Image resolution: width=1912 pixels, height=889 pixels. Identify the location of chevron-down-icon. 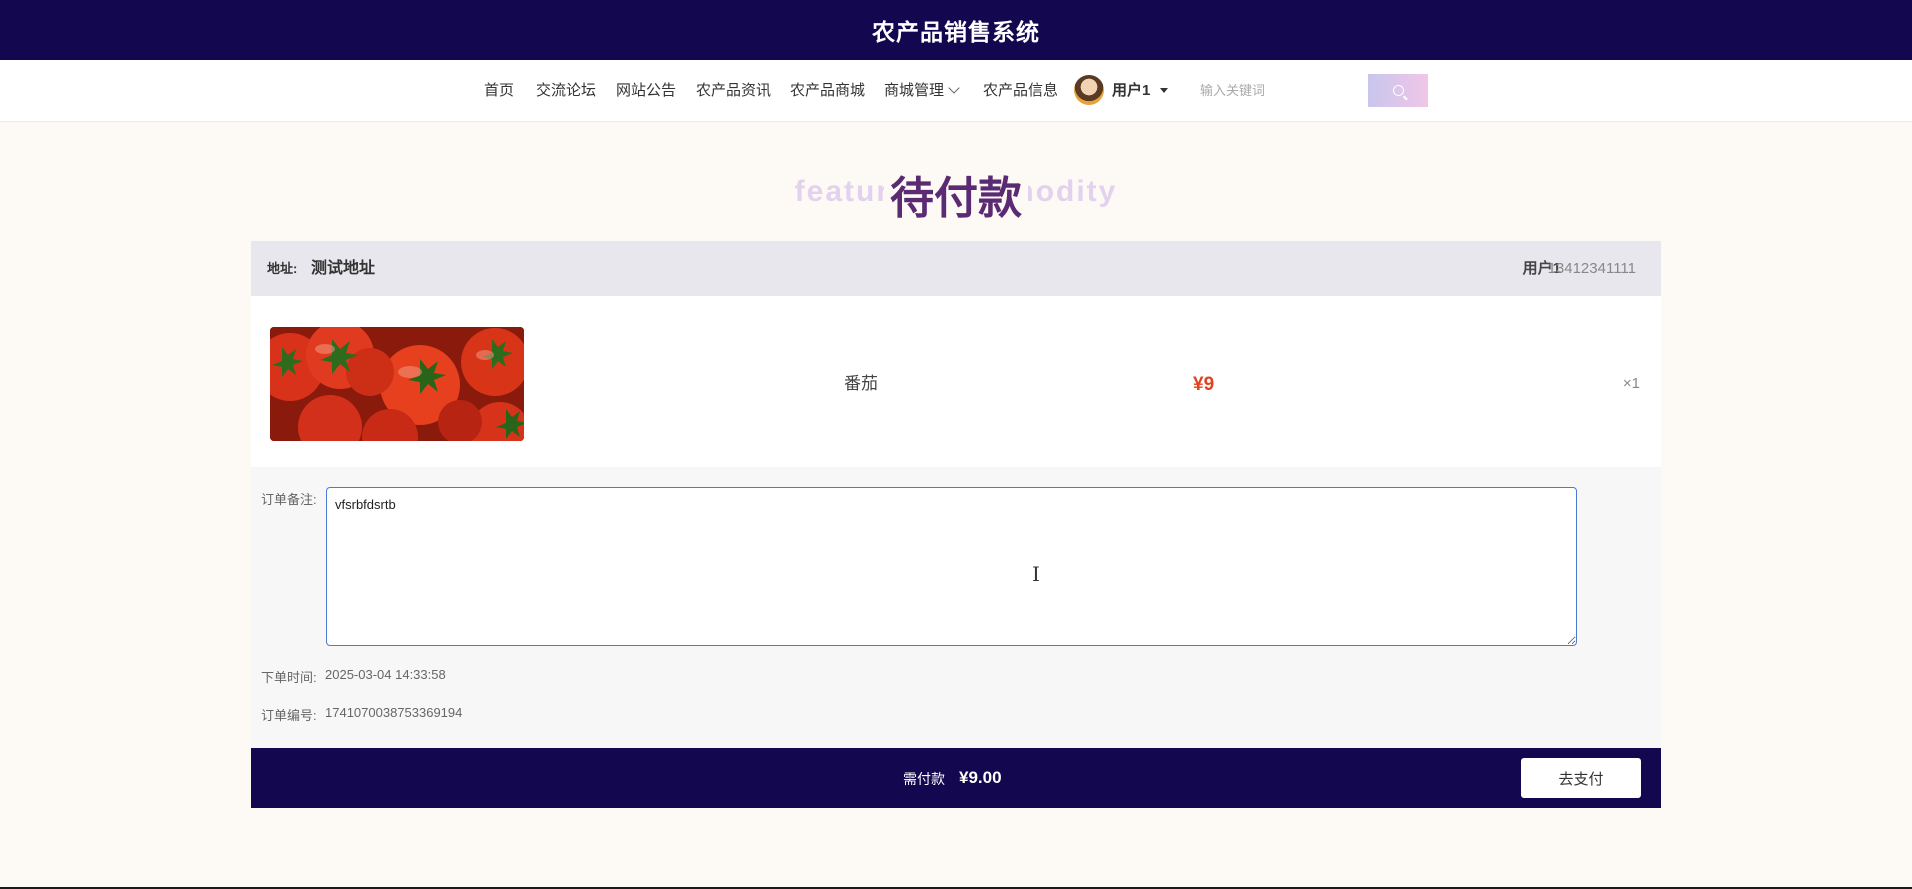
(954, 88).